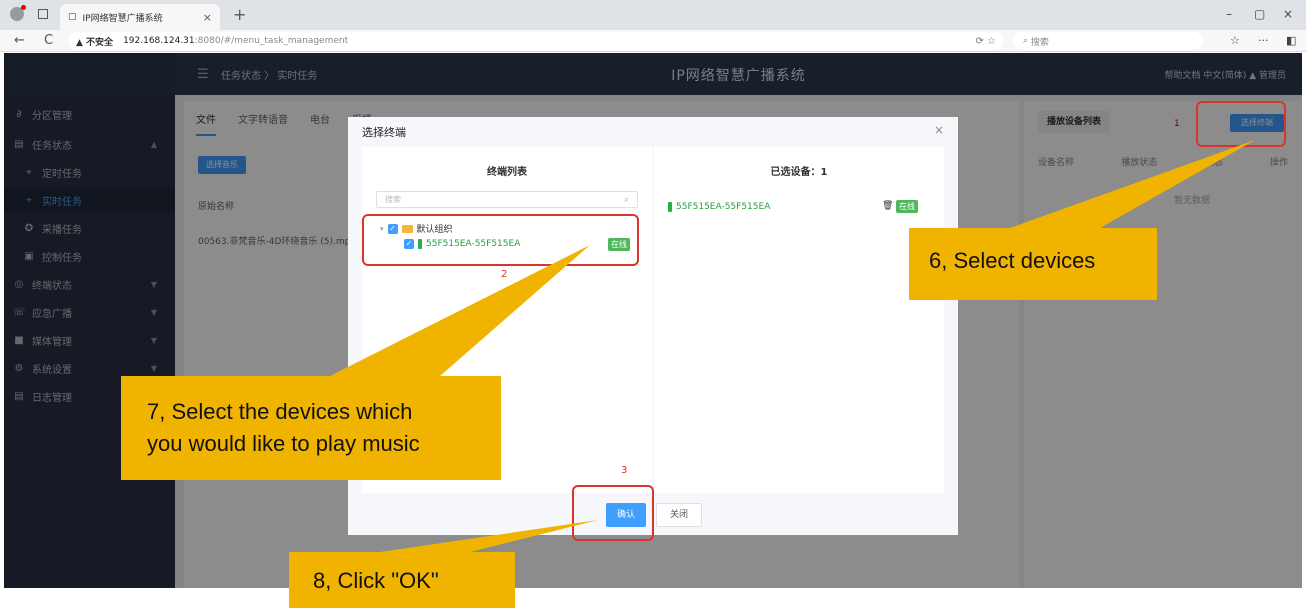 The height and width of the screenshot is (610, 1306). What do you see at coordinates (489, 536) in the screenshot?
I see `pointer-step8` at bounding box center [489, 536].